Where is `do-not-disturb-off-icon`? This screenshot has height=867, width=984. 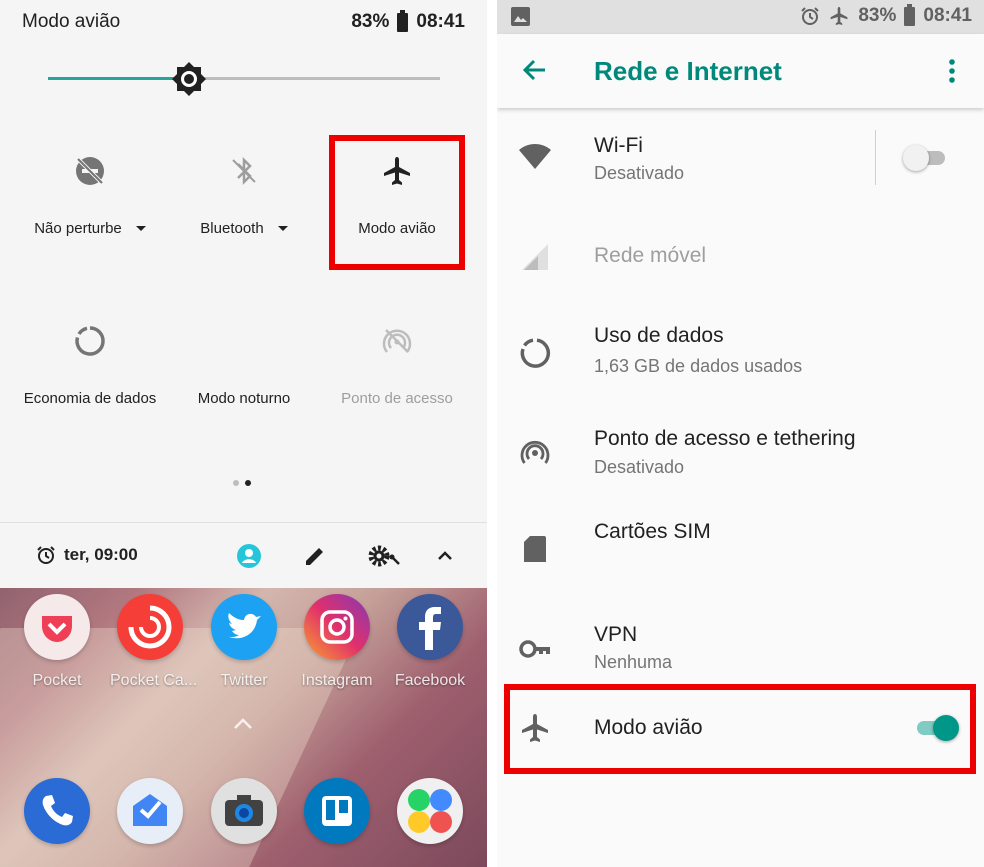 do-not-disturb-off-icon is located at coordinates (90, 171).